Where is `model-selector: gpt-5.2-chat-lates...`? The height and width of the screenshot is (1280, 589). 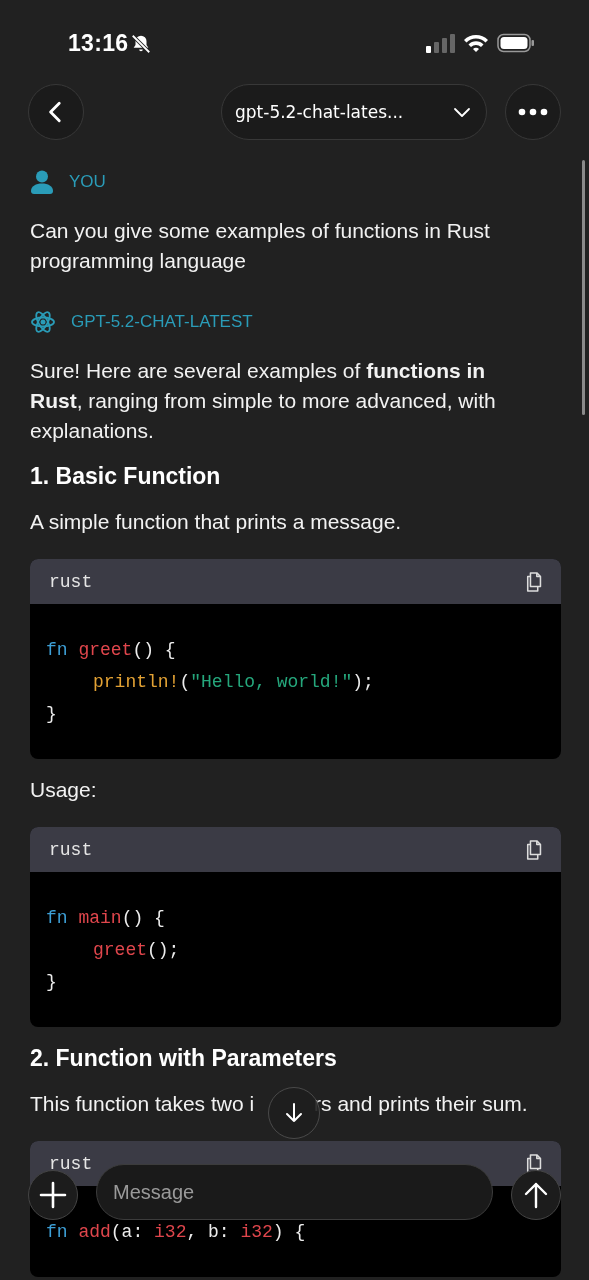
model-selector: gpt-5.2-chat-lates... is located at coordinates (354, 112).